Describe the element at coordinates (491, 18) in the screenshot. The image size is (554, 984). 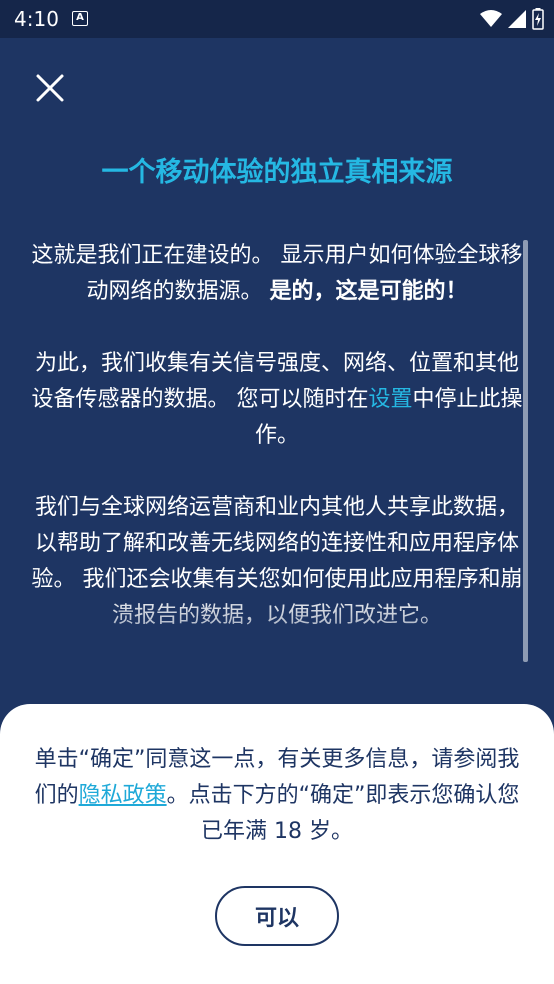
I see `wifi-icon` at that location.